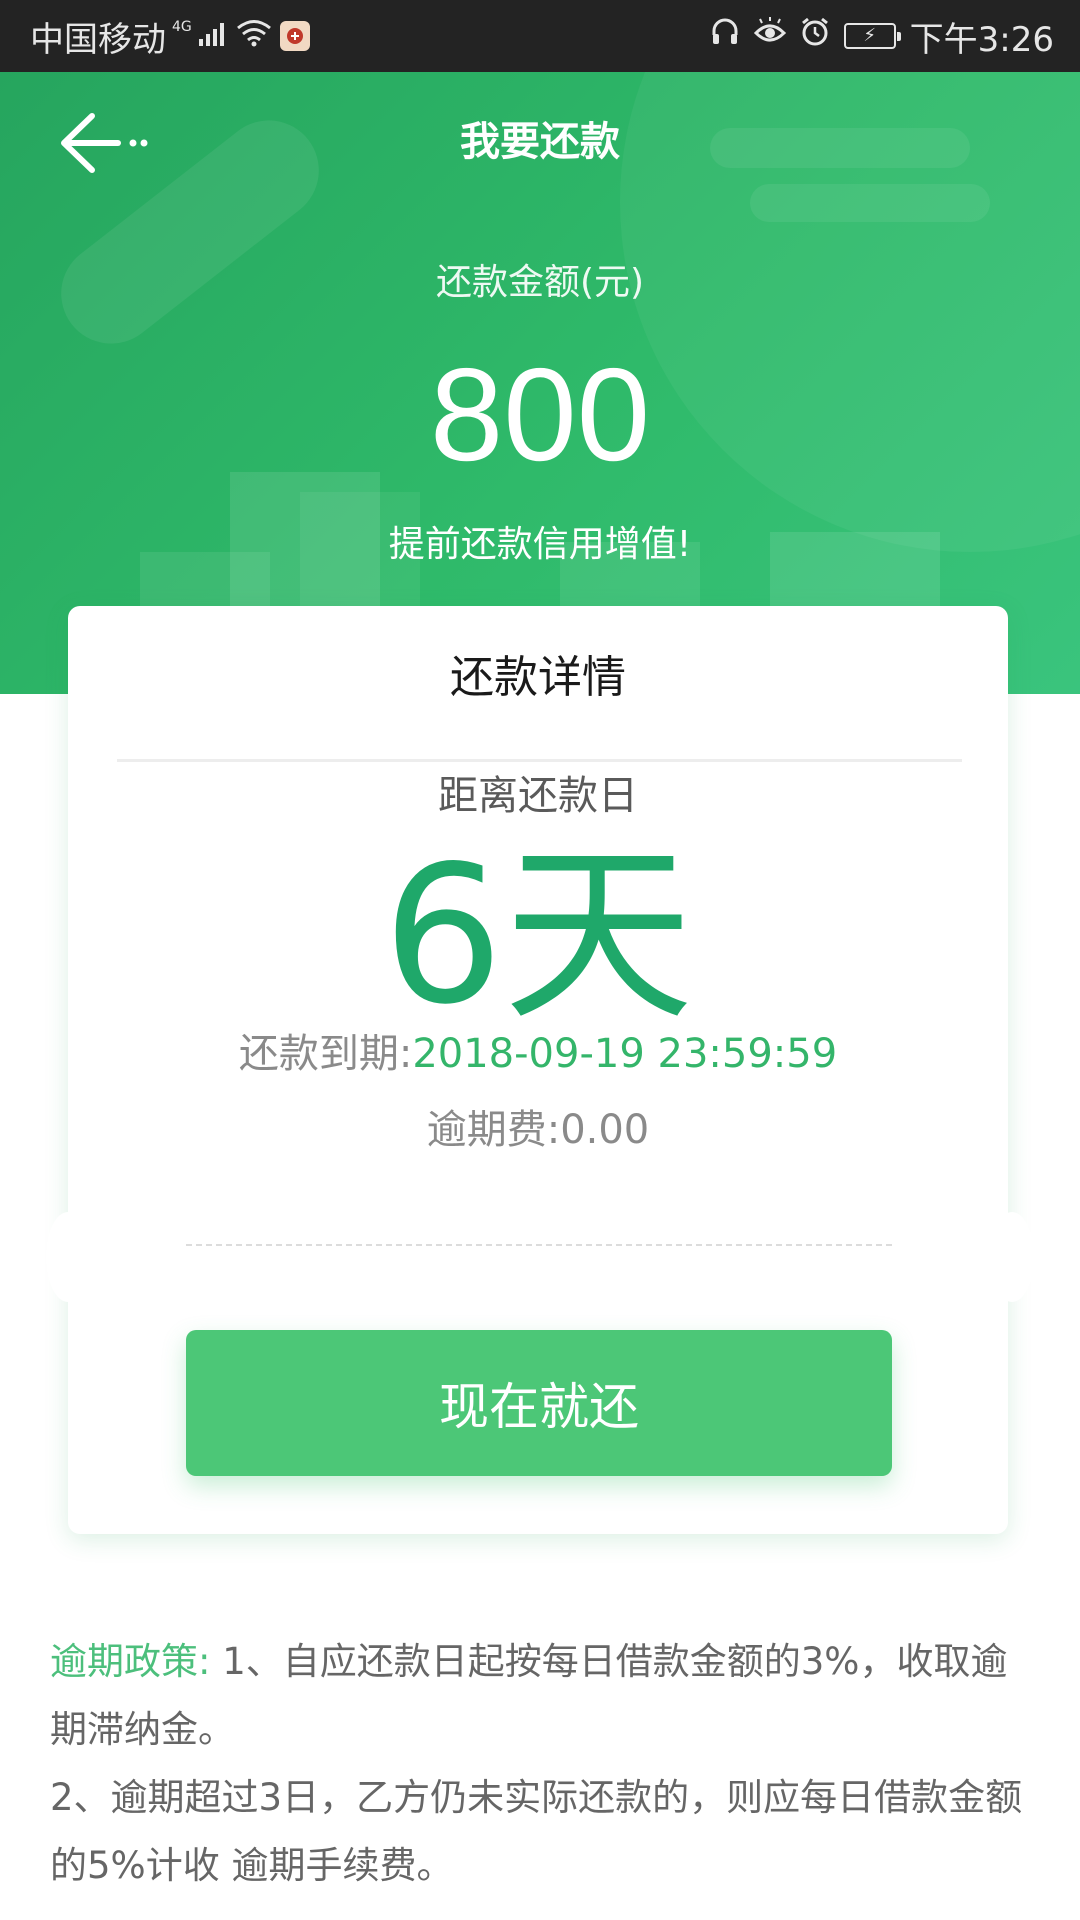 The height and width of the screenshot is (1920, 1080). What do you see at coordinates (538, 677) in the screenshot?
I see `card-title: 还款详情` at bounding box center [538, 677].